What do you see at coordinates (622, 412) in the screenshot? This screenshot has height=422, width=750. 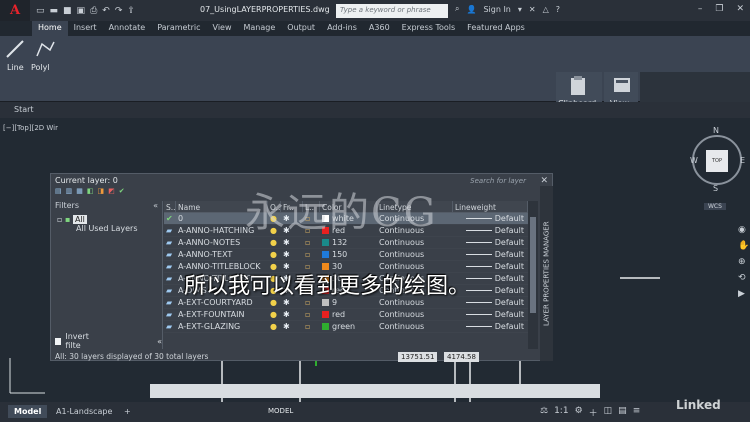 I see `quick-properties-icon: ▤` at bounding box center [622, 412].